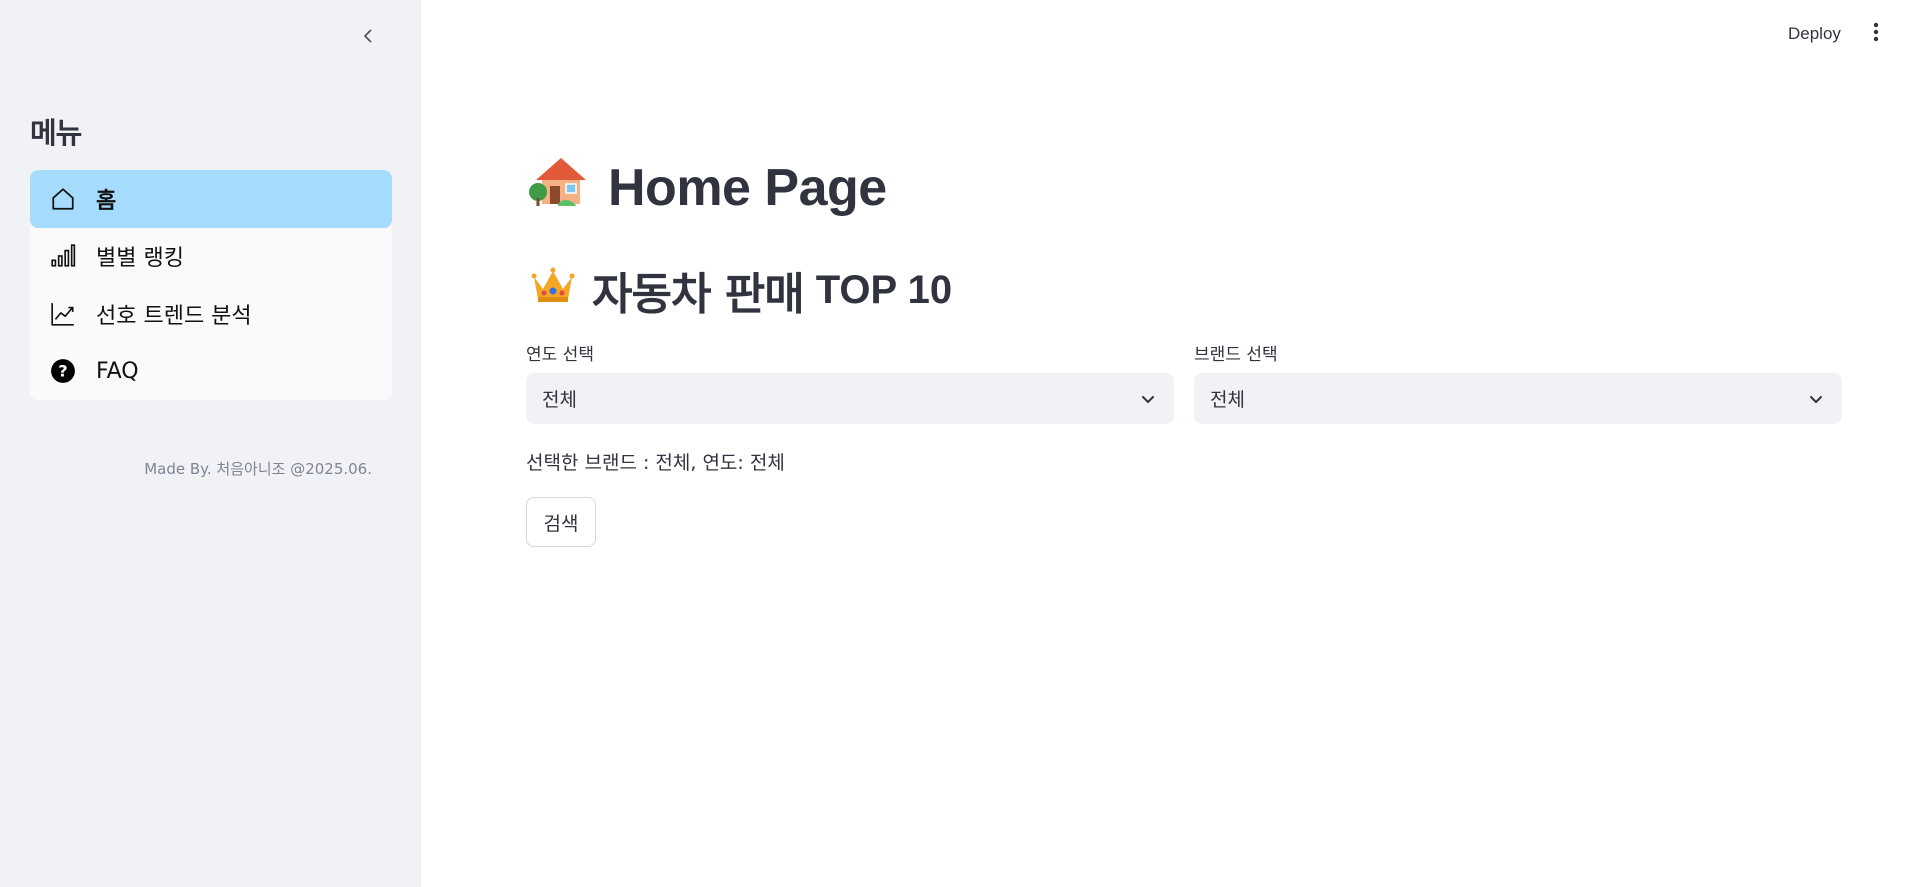 The width and height of the screenshot is (1918, 887). I want to click on chevron-left-icon, so click(368, 38).